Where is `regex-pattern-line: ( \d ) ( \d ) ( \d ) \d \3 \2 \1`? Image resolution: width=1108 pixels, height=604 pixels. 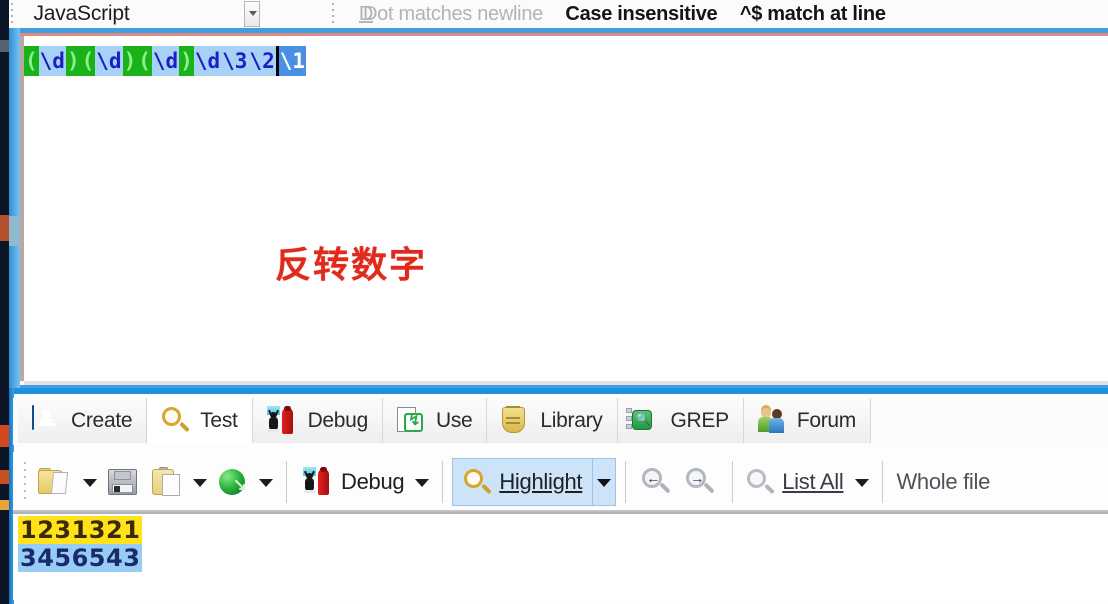
regex-pattern-line: ( \d ) ( \d ) ( \d ) \d \3 \2 \1 is located at coordinates (165, 61).